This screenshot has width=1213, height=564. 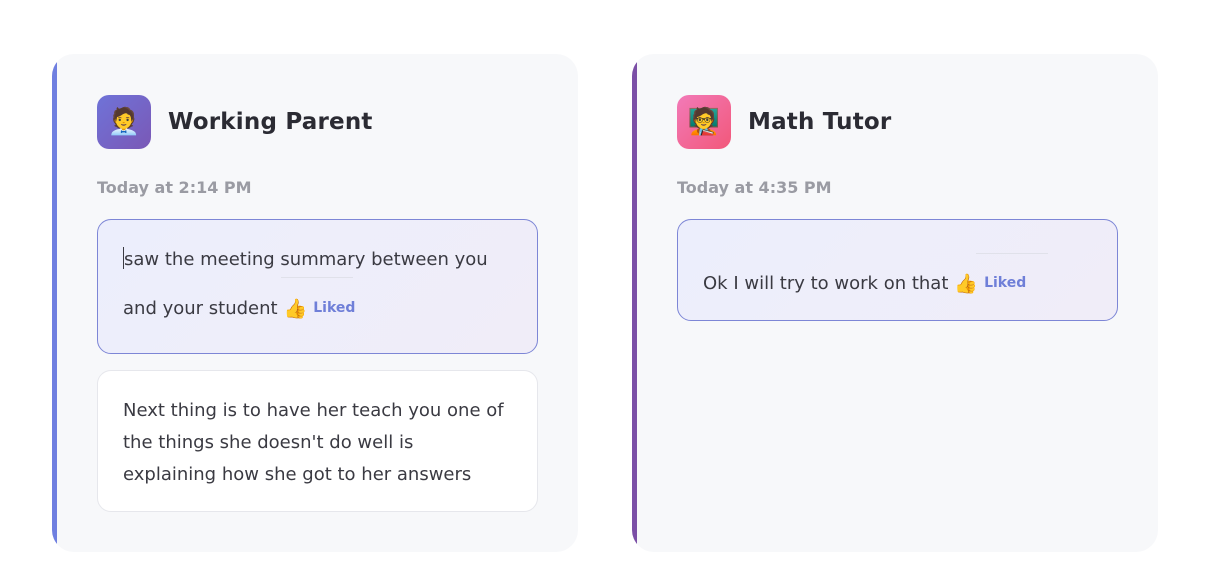 I want to click on message-text: saw the meeting summary between you, so click(x=306, y=259).